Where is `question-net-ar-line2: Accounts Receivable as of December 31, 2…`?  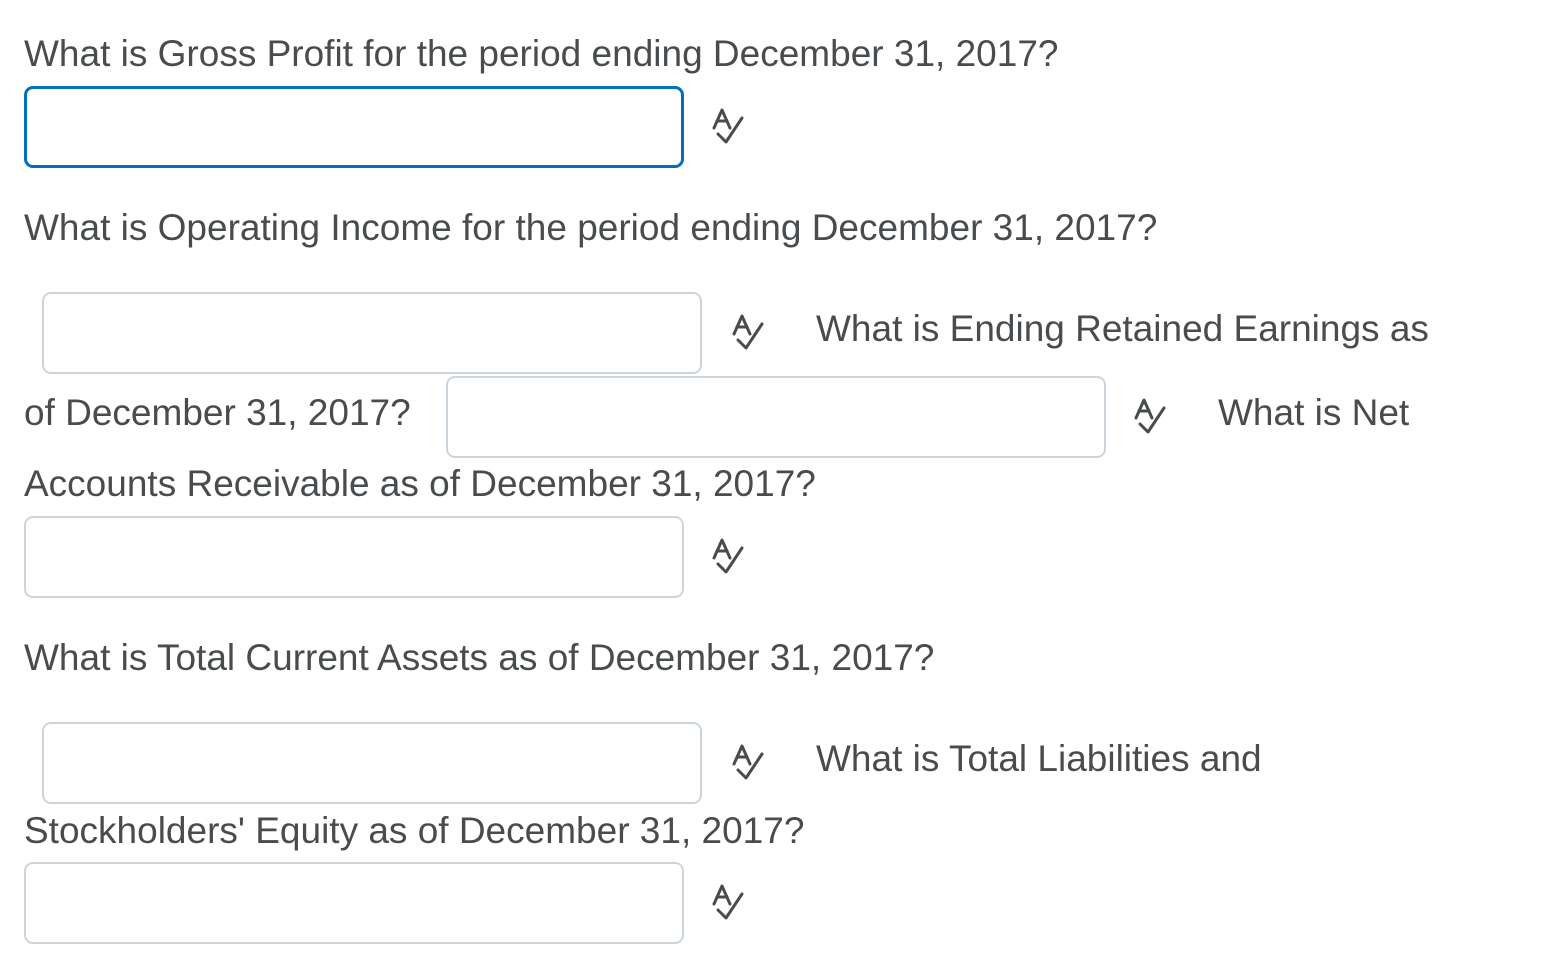
question-net-ar-line2: Accounts Receivable as of December 31, 2… is located at coordinates (420, 483).